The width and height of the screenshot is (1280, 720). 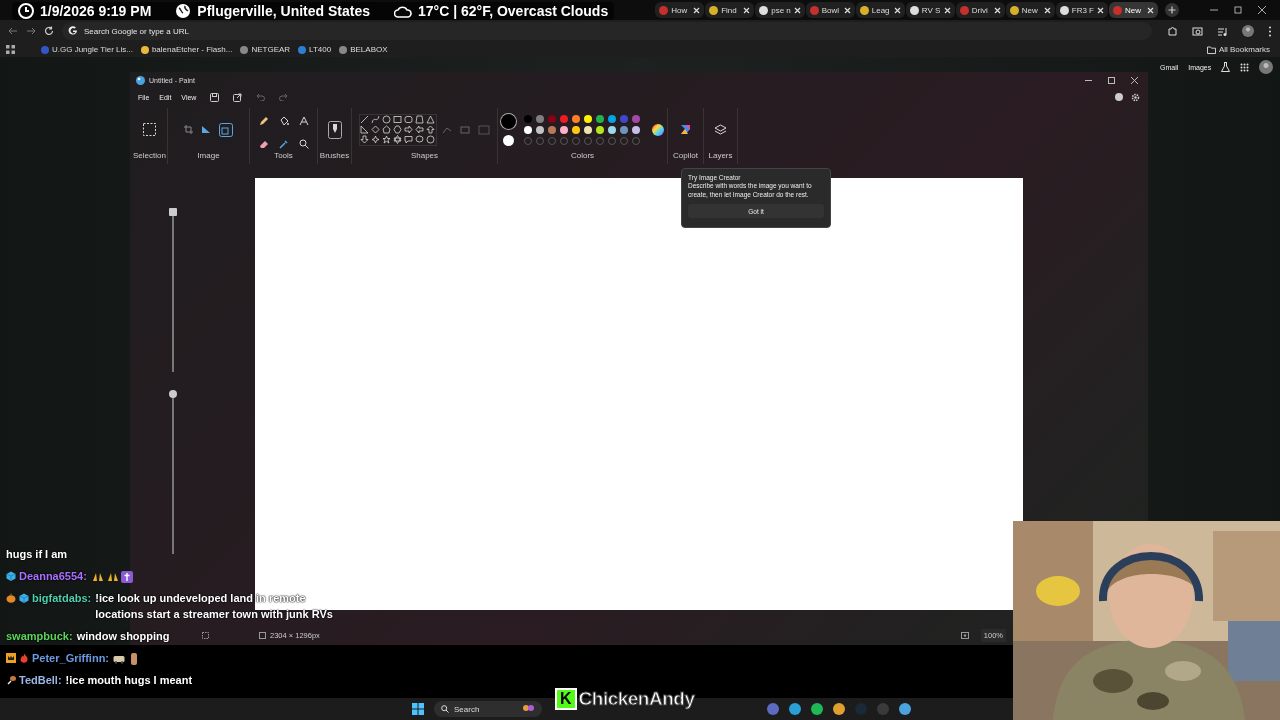 What do you see at coordinates (37, 554) in the screenshot?
I see `chat-message-text: hugs if I am` at bounding box center [37, 554].